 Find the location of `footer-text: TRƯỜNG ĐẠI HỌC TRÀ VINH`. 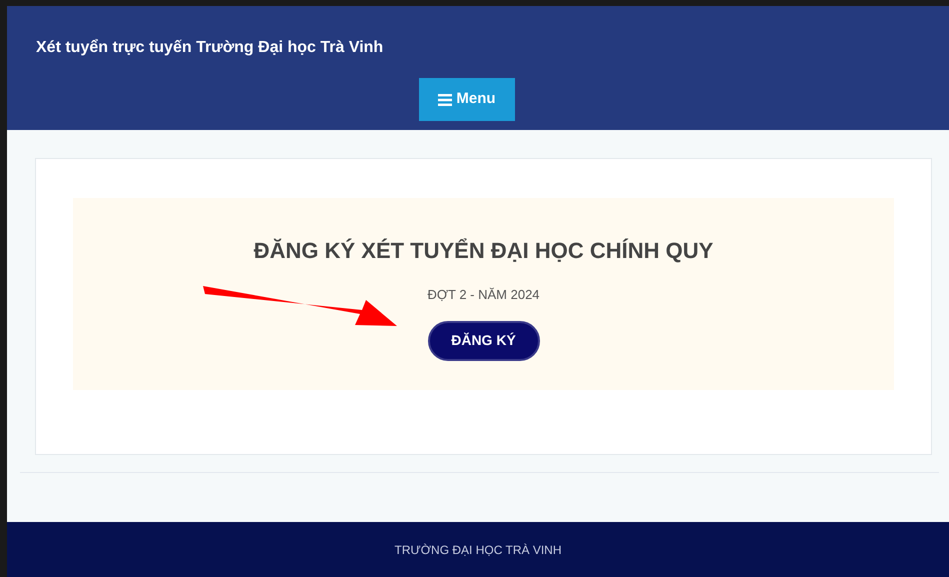

footer-text: TRƯỜNG ĐẠI HỌC TRÀ VINH is located at coordinates (478, 550).